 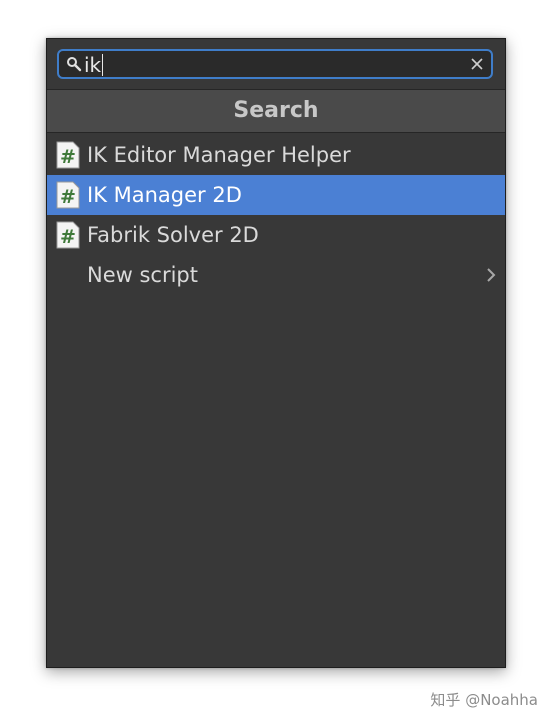 I want to click on search-row: ik, so click(x=276, y=64).